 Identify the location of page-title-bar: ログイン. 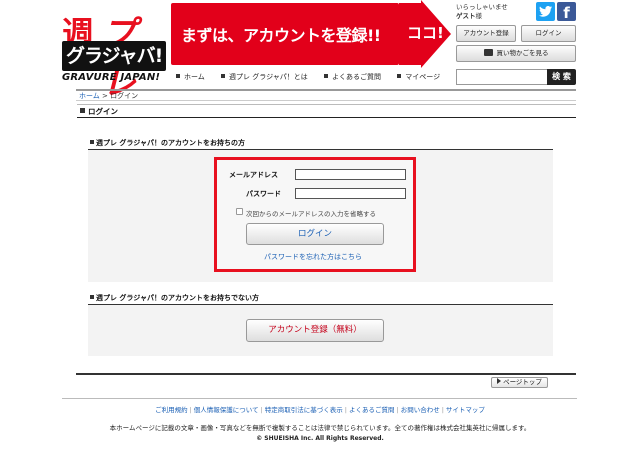
(326, 111).